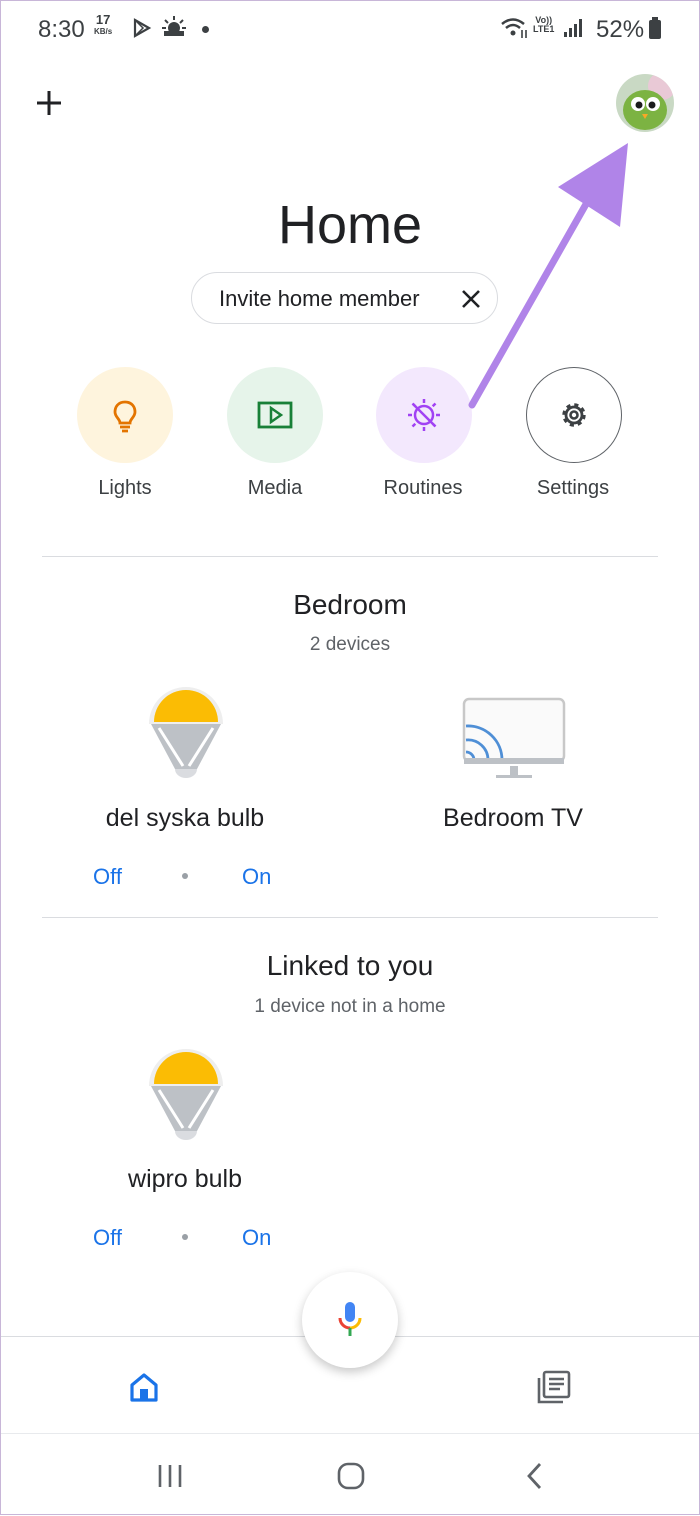 This screenshot has height=1516, width=700. I want to click on battery-percent: 52%, so click(620, 29).